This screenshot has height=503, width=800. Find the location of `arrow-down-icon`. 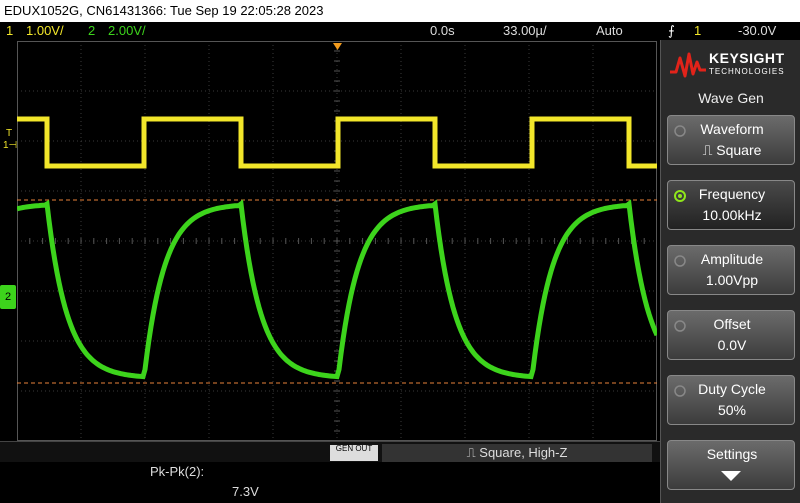

arrow-down-icon is located at coordinates (731, 476).